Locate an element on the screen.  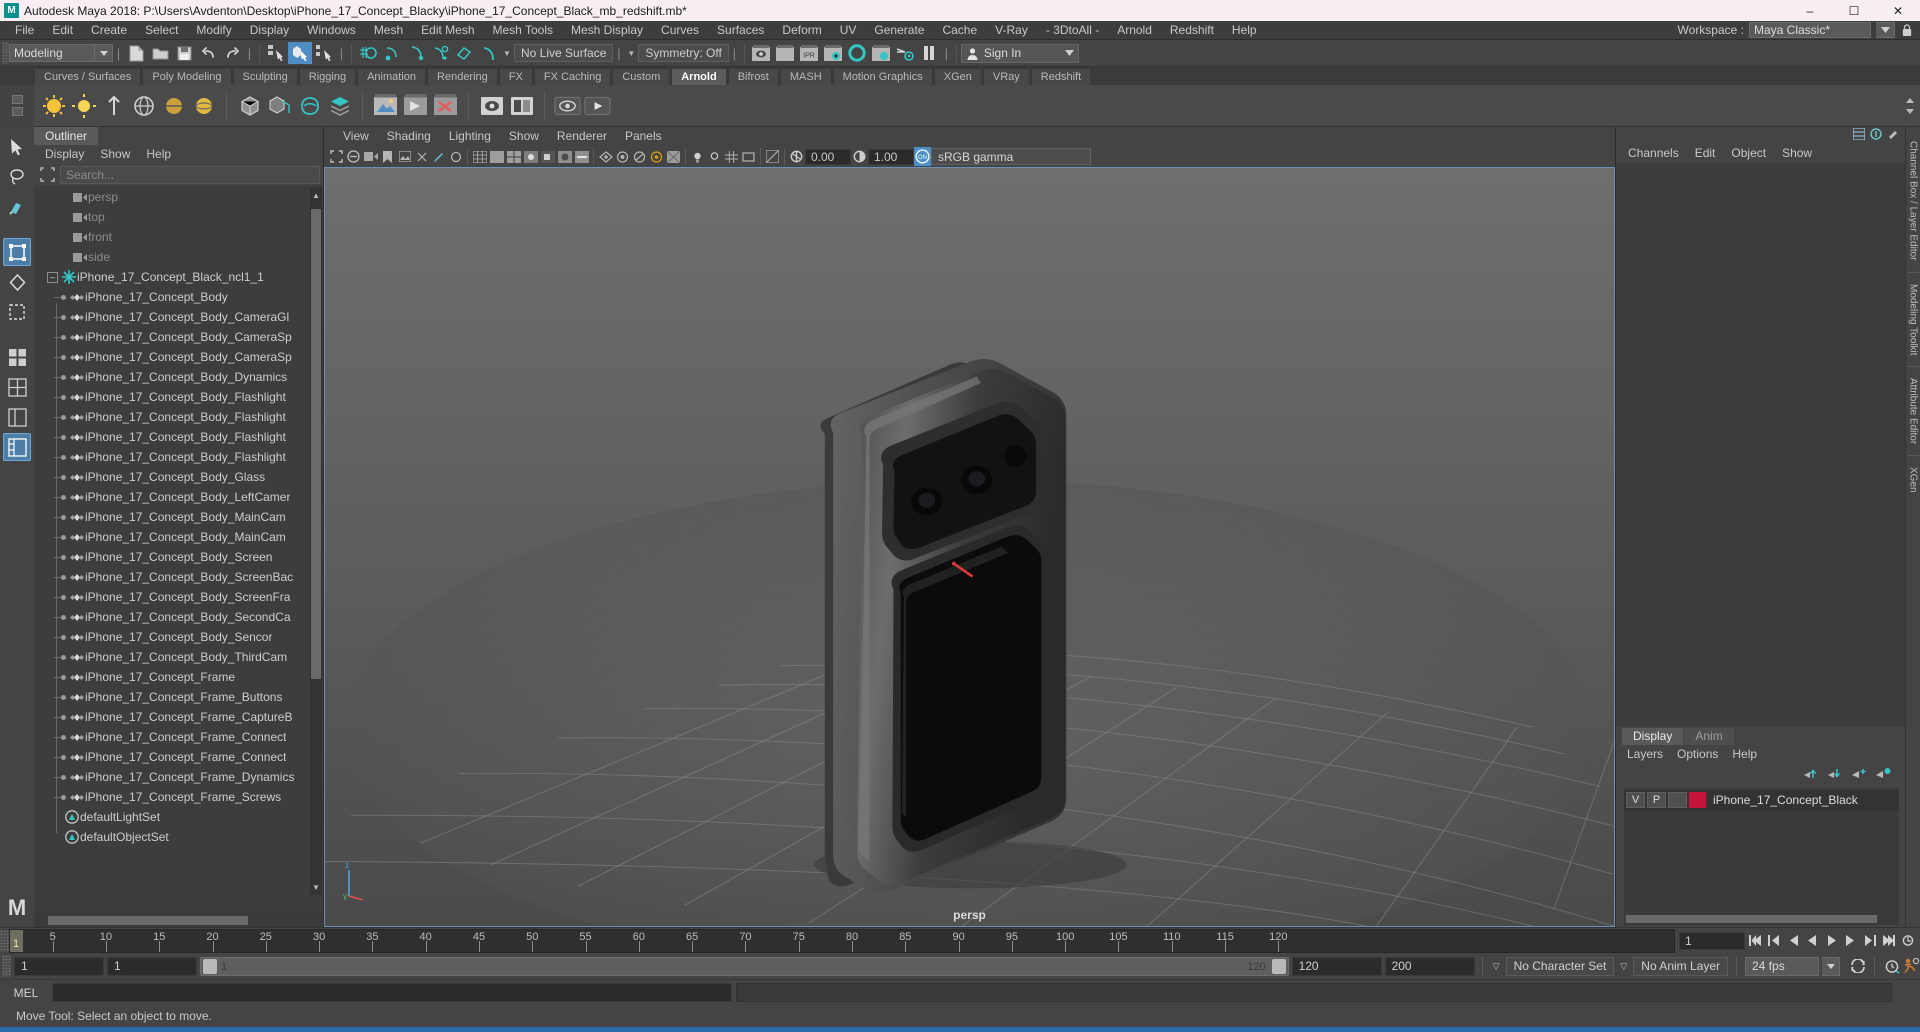
texture-display-icon is located at coordinates (673, 156).